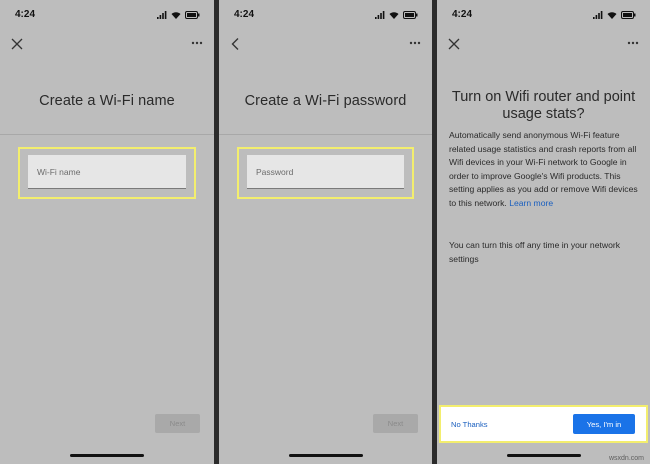  What do you see at coordinates (543, 424) in the screenshot?
I see `action-bar: No Thanks Yes, I'm in` at bounding box center [543, 424].